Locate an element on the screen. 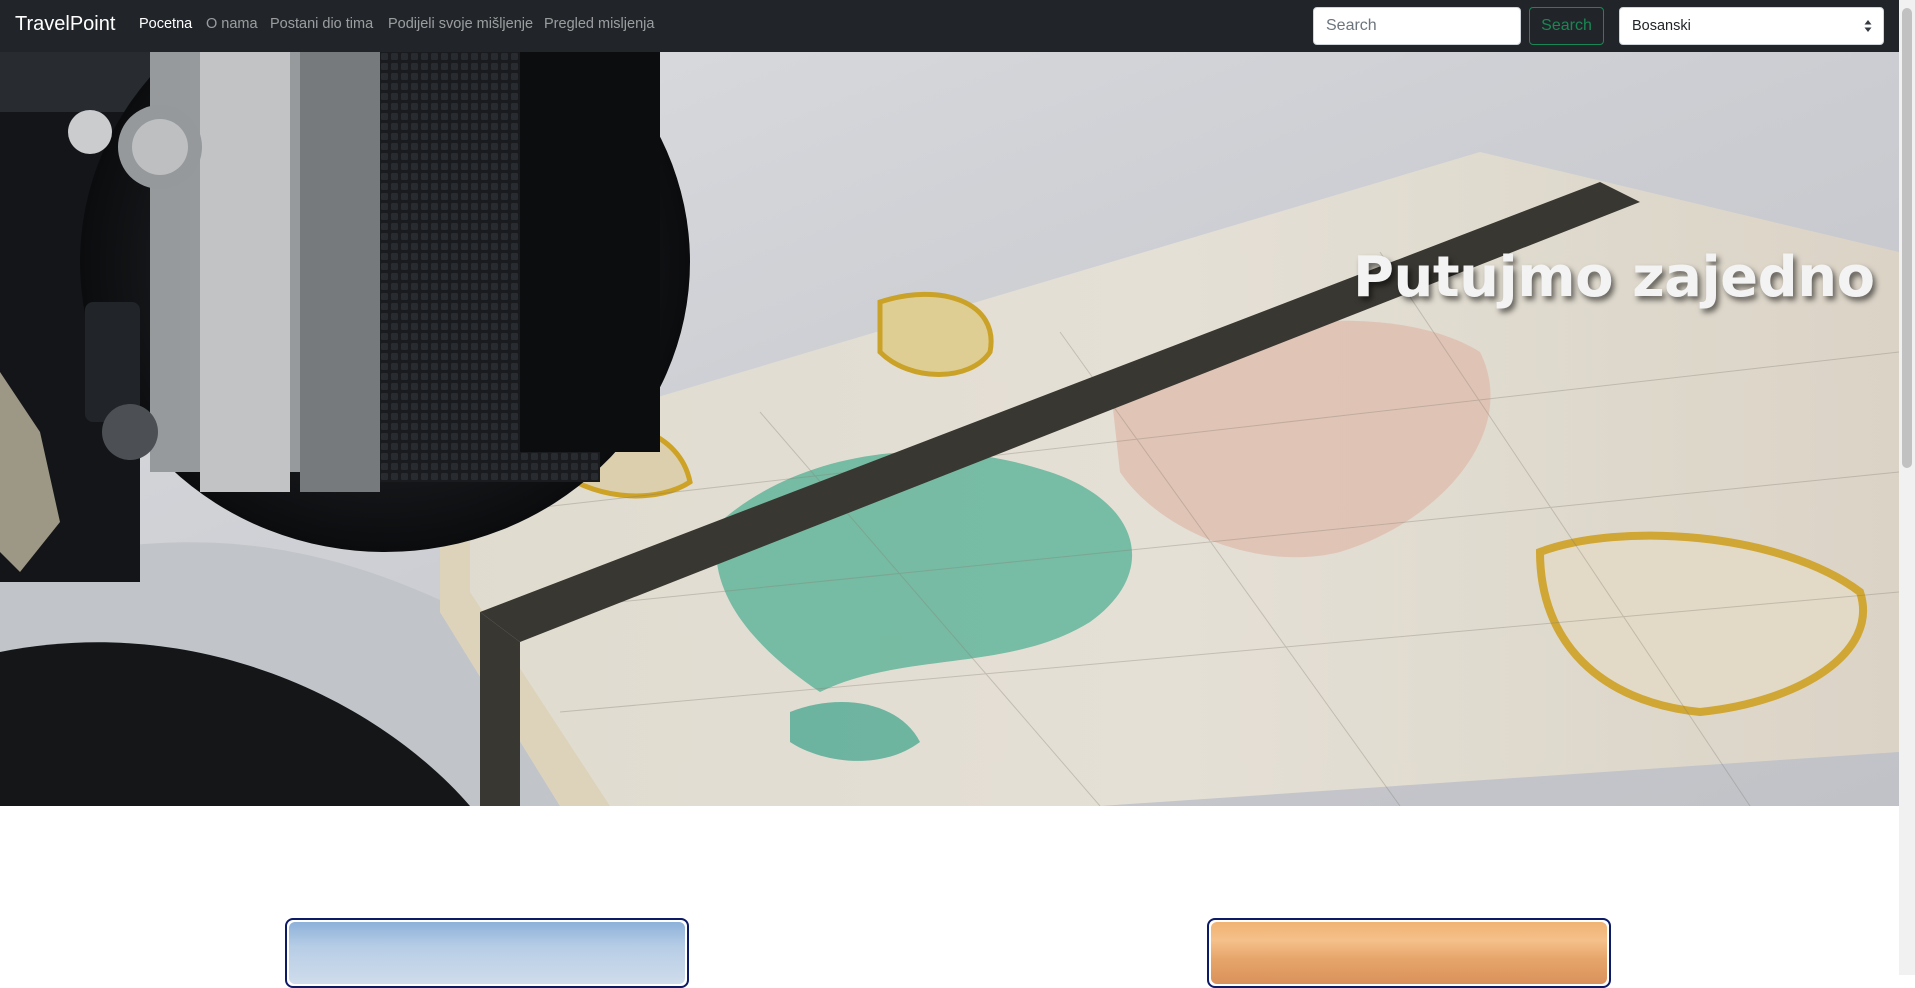 The image size is (1915, 988). nav-link-pocetna: Pocetna is located at coordinates (165, 24).